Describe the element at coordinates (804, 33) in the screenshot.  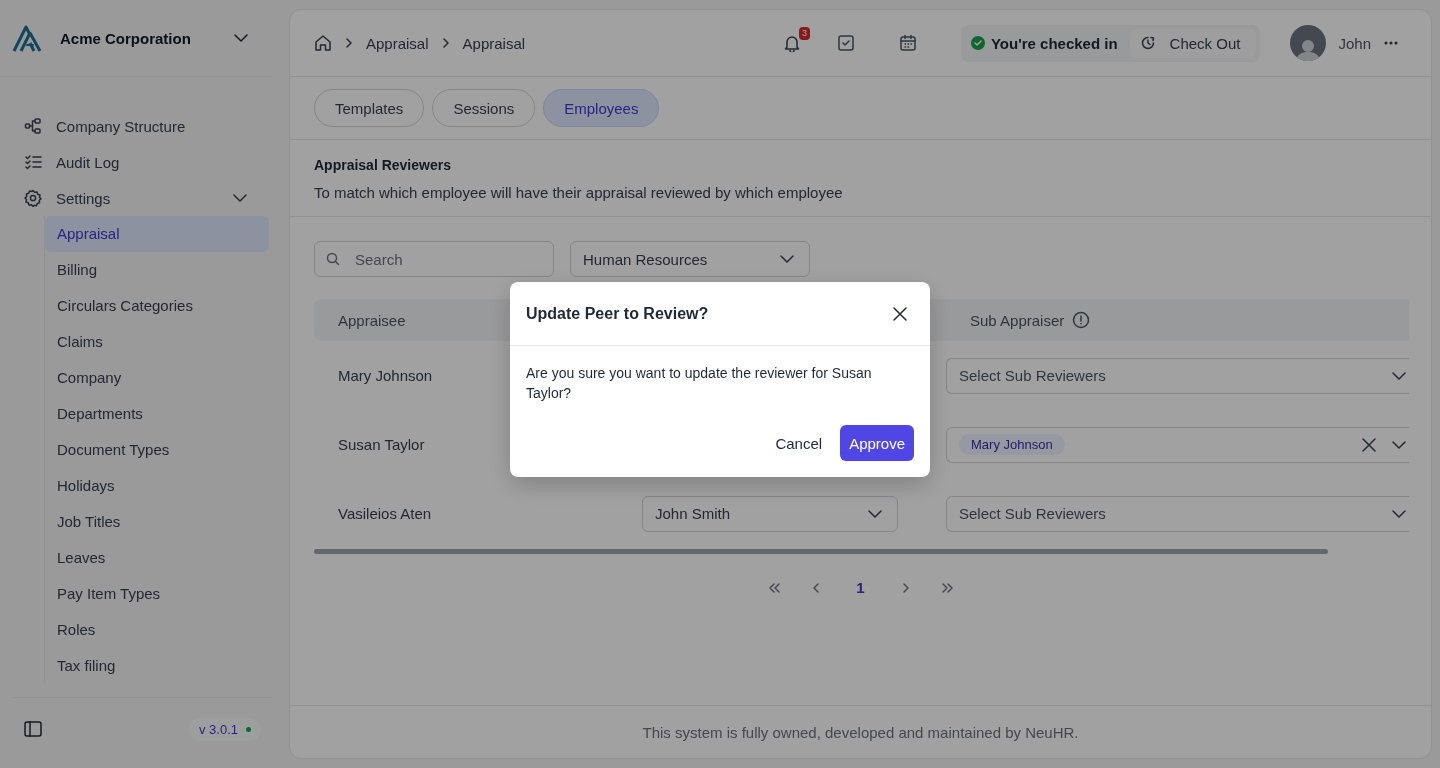
I see `notification-count: 3` at that location.